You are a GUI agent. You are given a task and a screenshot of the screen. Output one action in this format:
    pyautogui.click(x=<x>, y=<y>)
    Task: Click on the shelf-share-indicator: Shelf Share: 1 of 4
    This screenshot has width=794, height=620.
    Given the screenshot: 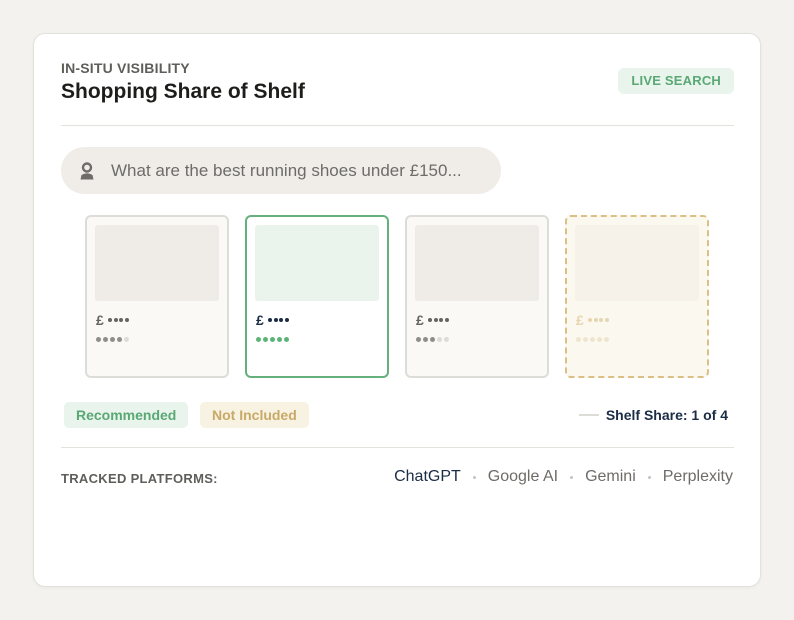 What is the action you would take?
    pyautogui.click(x=653, y=415)
    